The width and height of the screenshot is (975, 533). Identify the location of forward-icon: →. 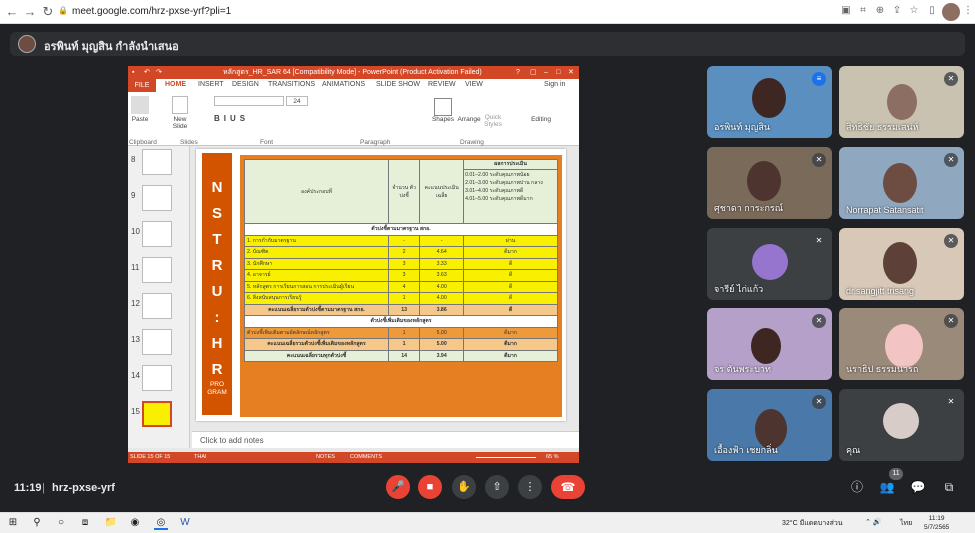
(30, 12).